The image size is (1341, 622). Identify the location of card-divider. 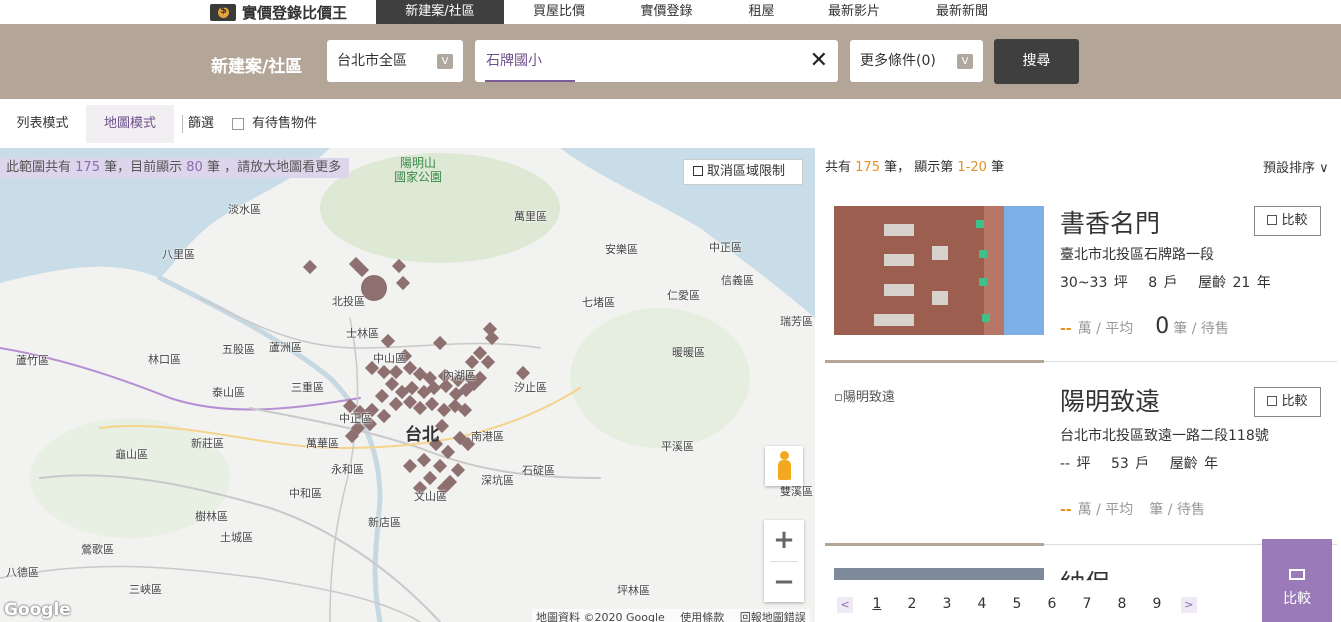
(1081, 361).